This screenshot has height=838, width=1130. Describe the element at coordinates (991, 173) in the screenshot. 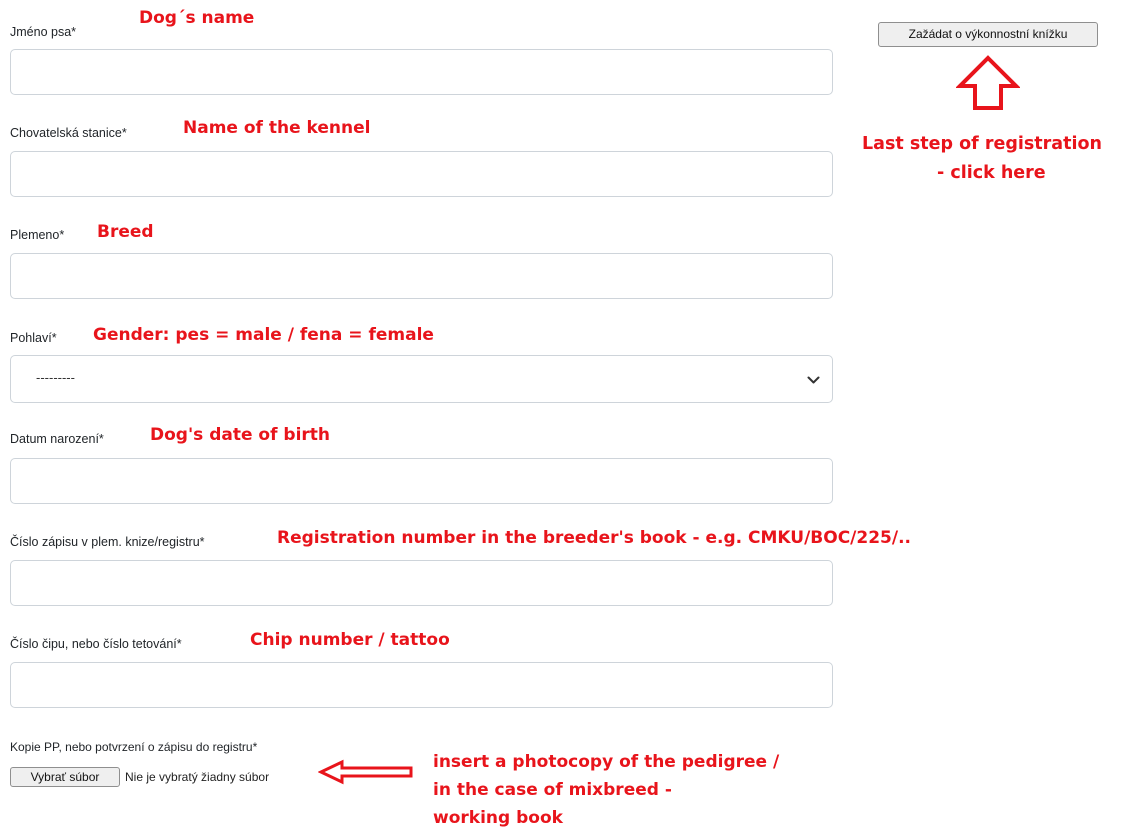

I see `submit-annotation-line-2: - click here` at that location.